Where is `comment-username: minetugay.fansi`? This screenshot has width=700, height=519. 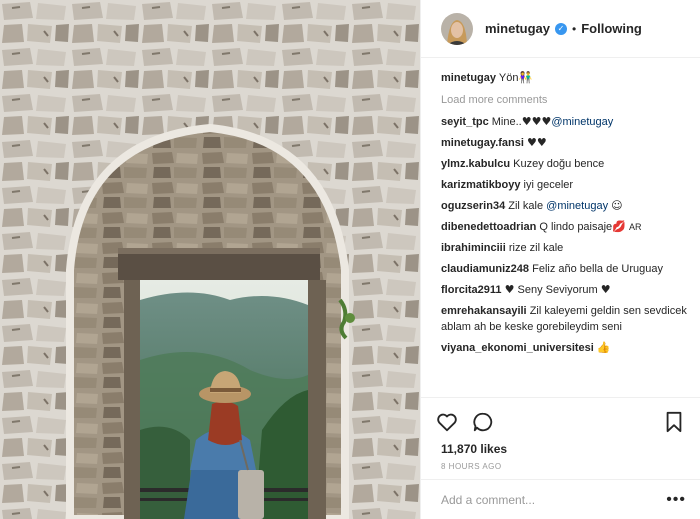 comment-username: minetugay.fansi is located at coordinates (482, 143).